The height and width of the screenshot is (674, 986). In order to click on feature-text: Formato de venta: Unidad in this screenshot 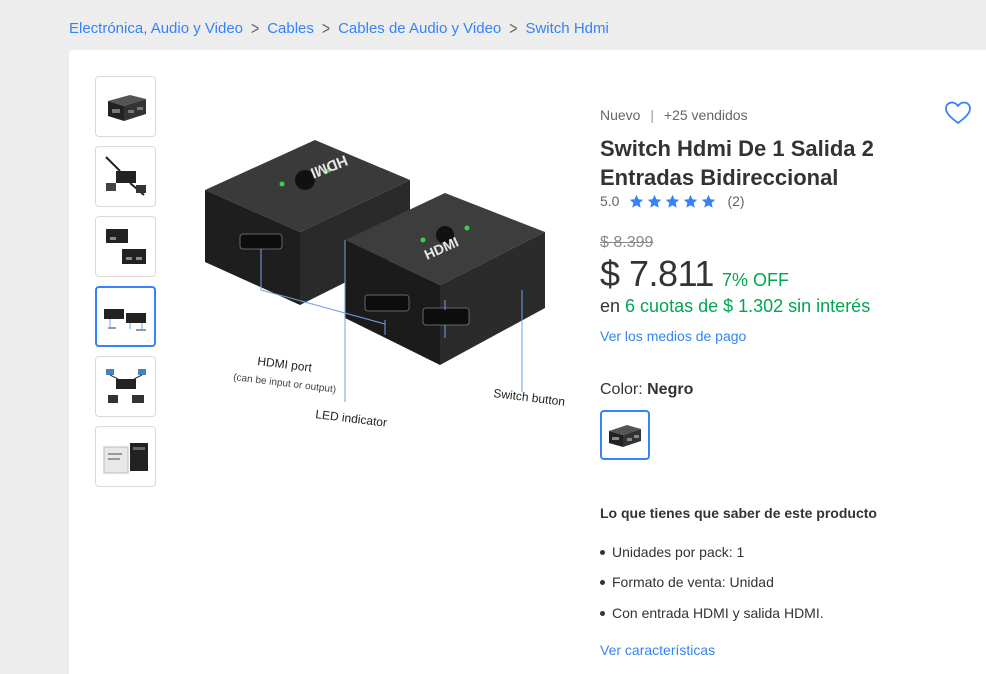, I will do `click(693, 582)`.